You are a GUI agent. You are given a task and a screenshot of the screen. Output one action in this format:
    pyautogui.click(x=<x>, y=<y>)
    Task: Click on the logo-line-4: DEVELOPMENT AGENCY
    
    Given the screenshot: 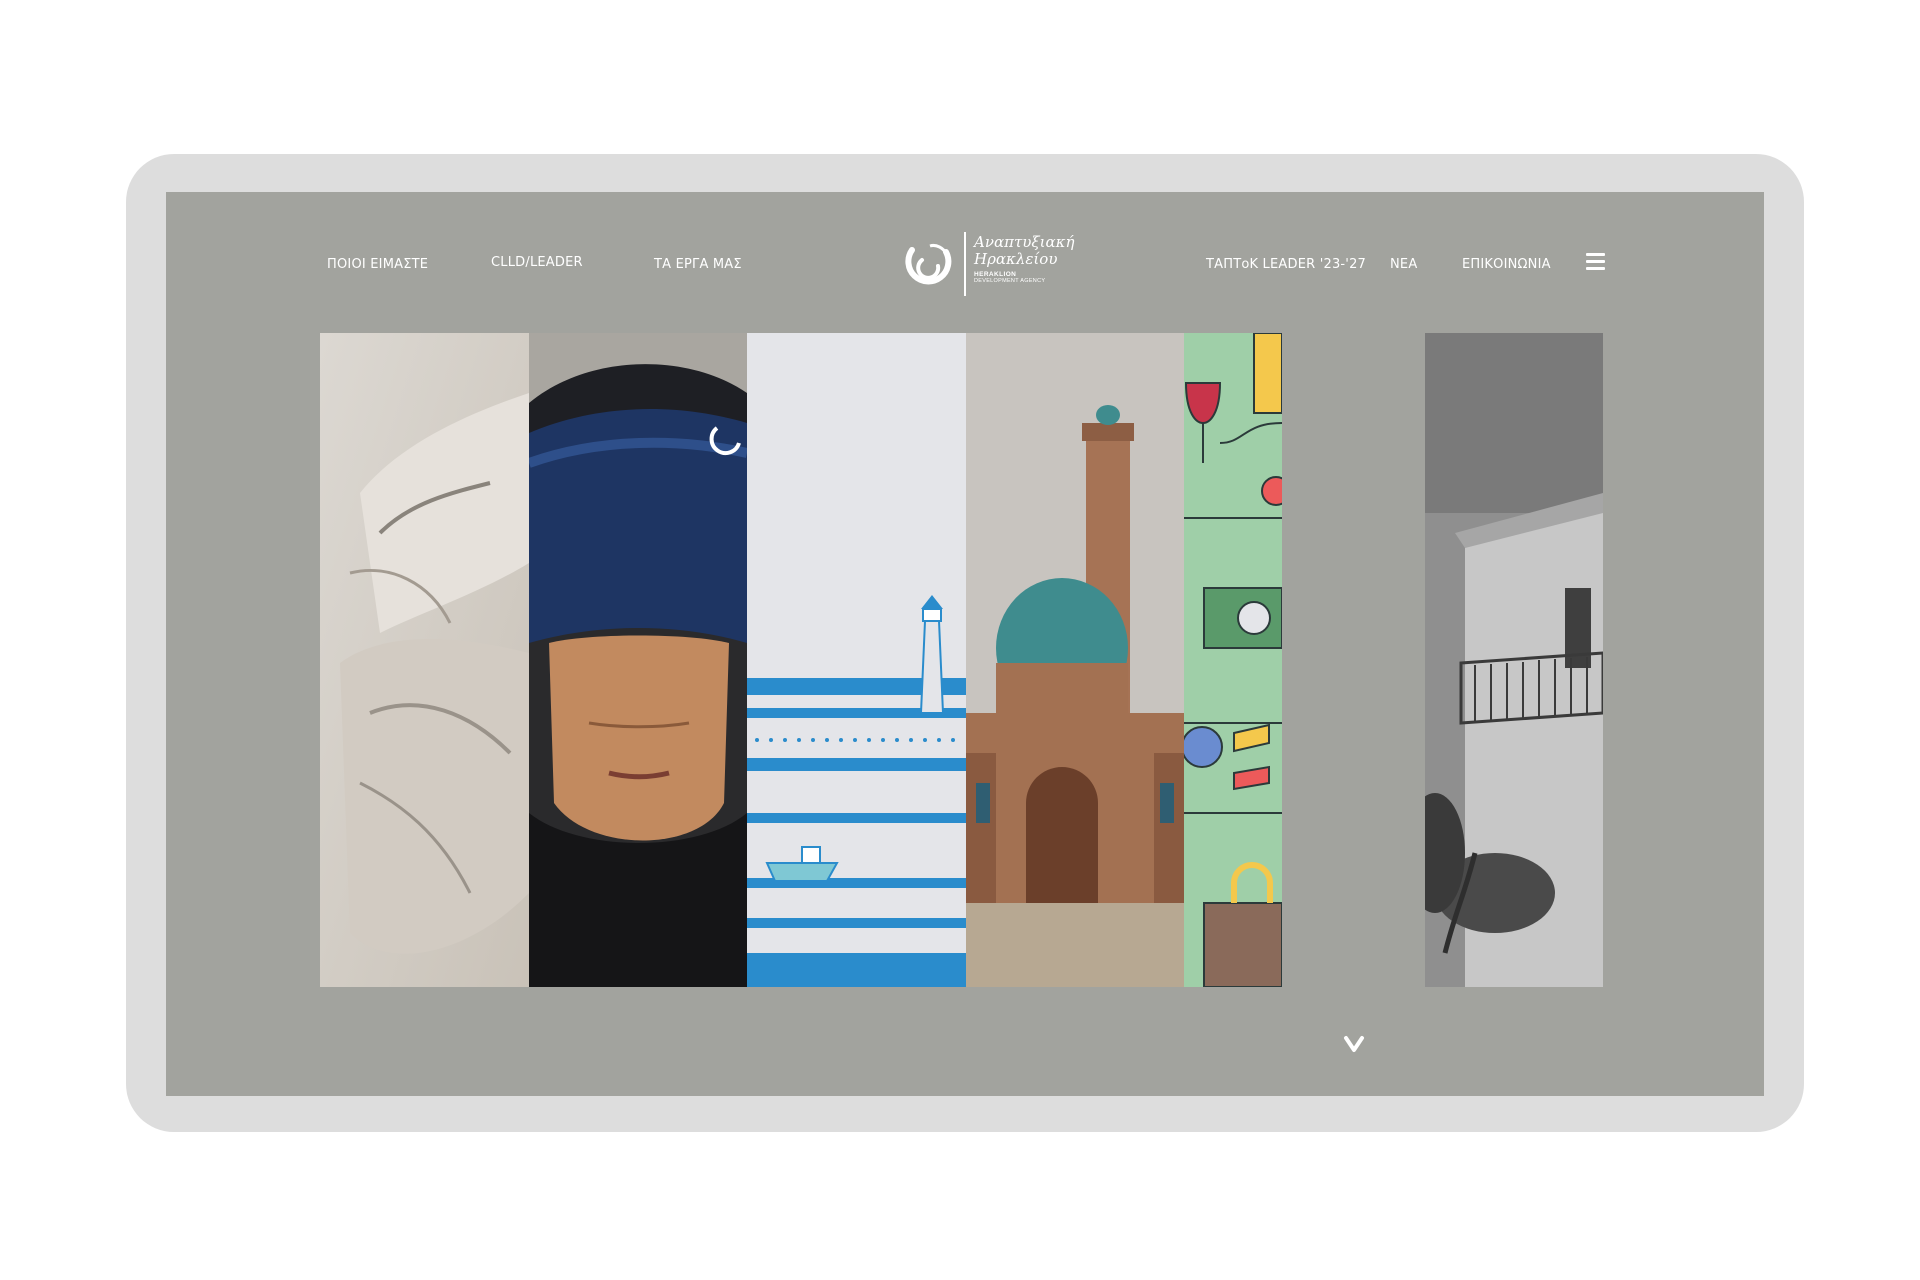 What is the action you would take?
    pyautogui.click(x=1010, y=281)
    